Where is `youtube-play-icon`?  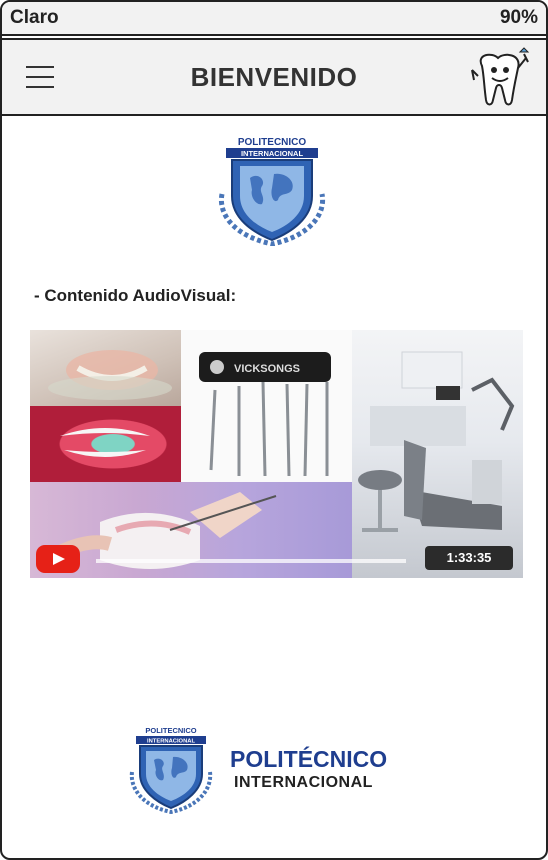 youtube-play-icon is located at coordinates (58, 559).